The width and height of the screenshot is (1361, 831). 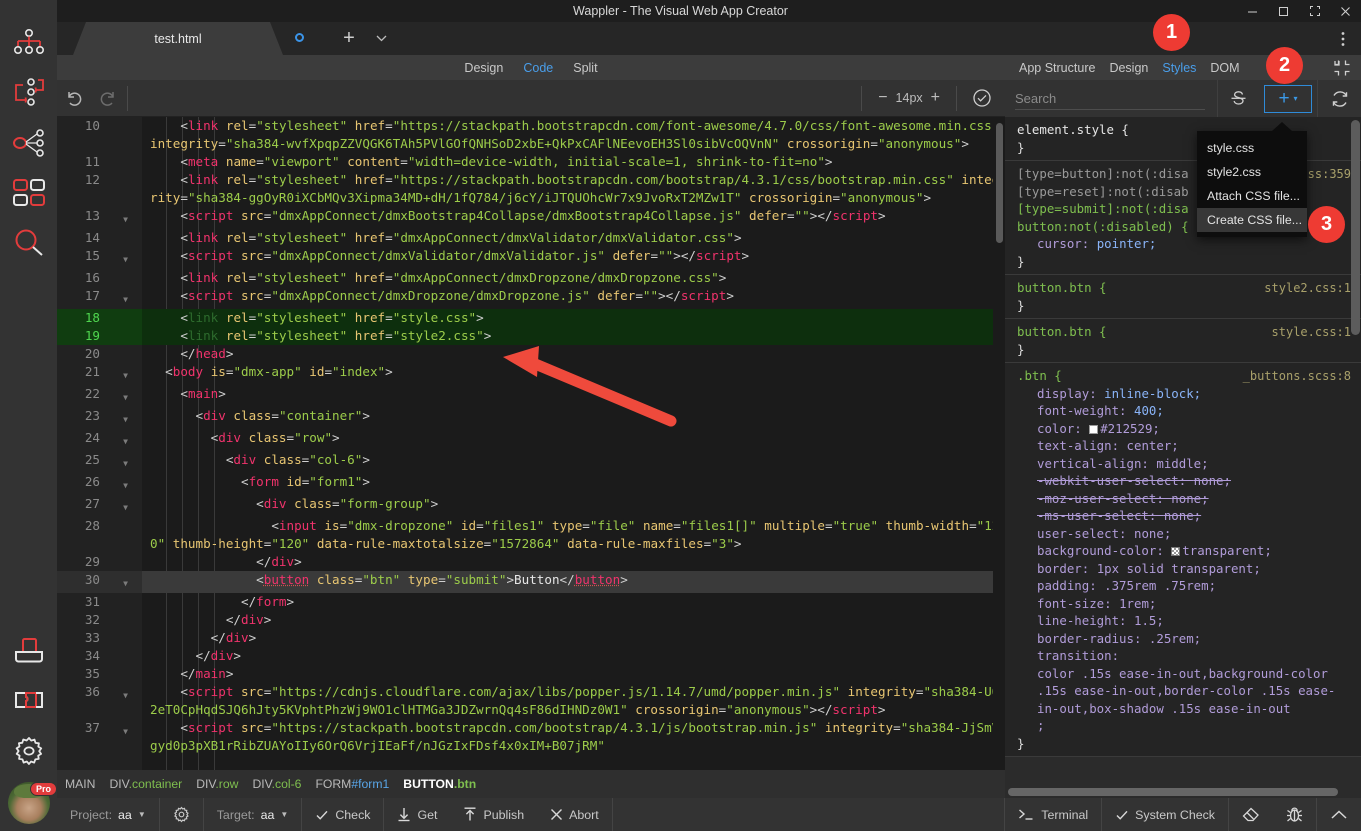 I want to click on panel-tab-dom: DOM, so click(x=1224, y=68).